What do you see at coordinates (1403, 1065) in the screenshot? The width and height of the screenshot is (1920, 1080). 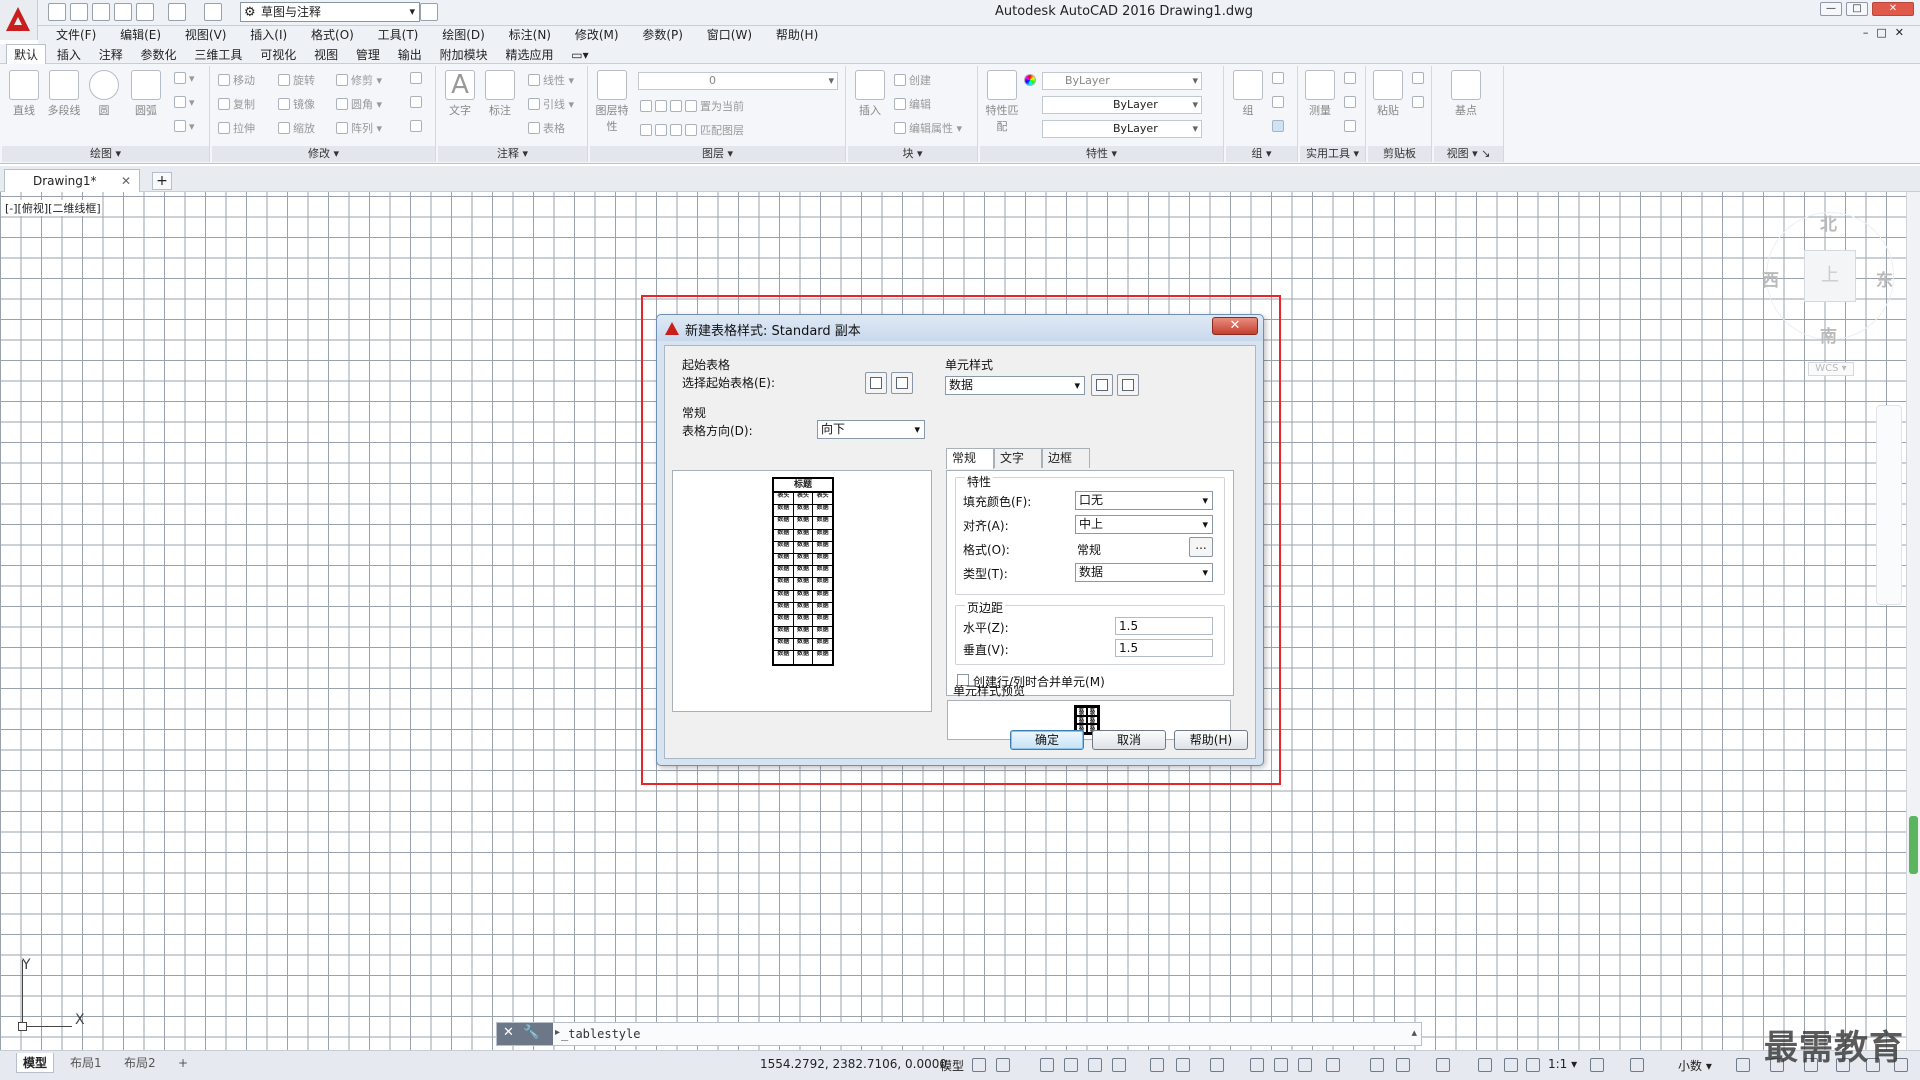 I see `selection-filter-icon` at bounding box center [1403, 1065].